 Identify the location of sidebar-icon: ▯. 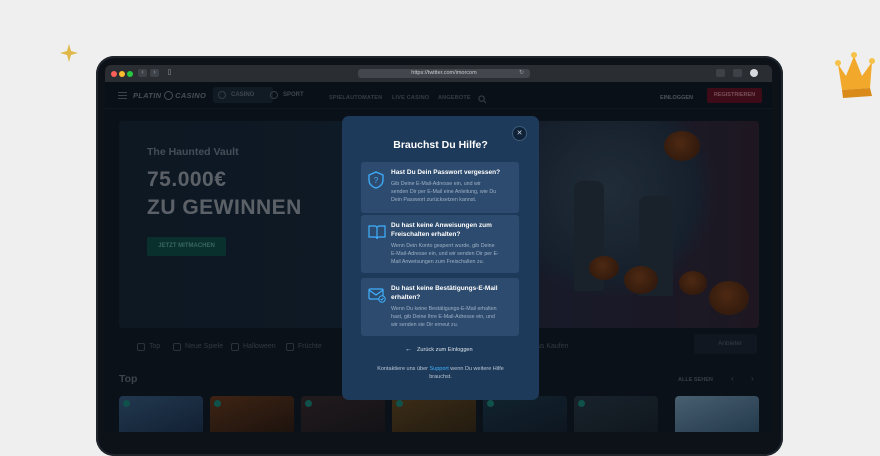
(169, 73).